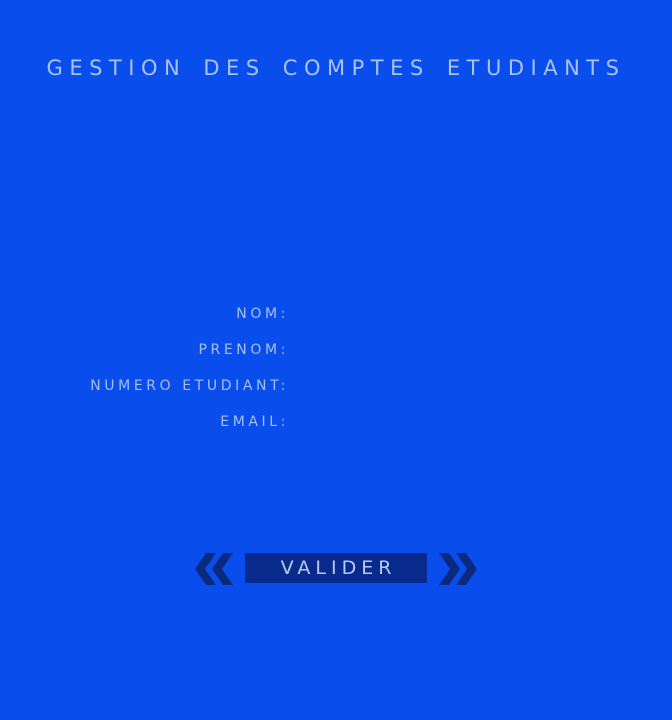 The height and width of the screenshot is (720, 672). I want to click on form-row-email: EMAIL:, so click(336, 426).